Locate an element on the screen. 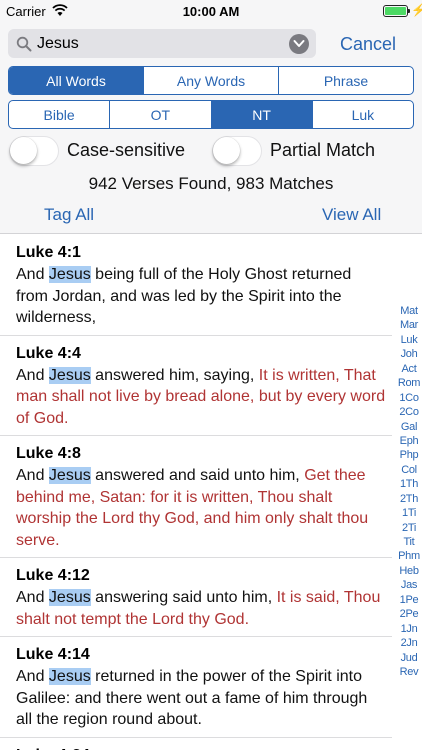 The image size is (422, 750). book-index-item: Mar is located at coordinates (409, 325).